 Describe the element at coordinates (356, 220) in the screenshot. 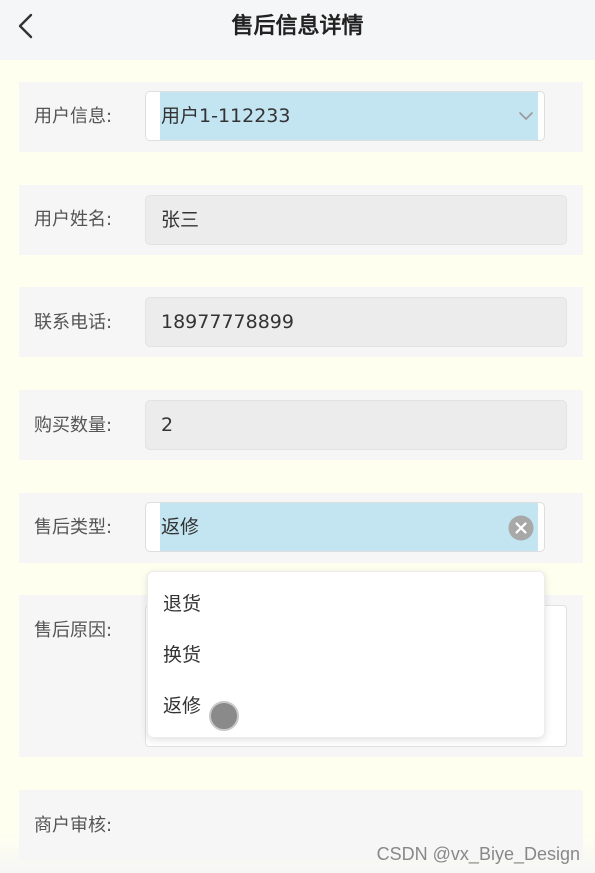

I see `user-name-field: 张三` at that location.